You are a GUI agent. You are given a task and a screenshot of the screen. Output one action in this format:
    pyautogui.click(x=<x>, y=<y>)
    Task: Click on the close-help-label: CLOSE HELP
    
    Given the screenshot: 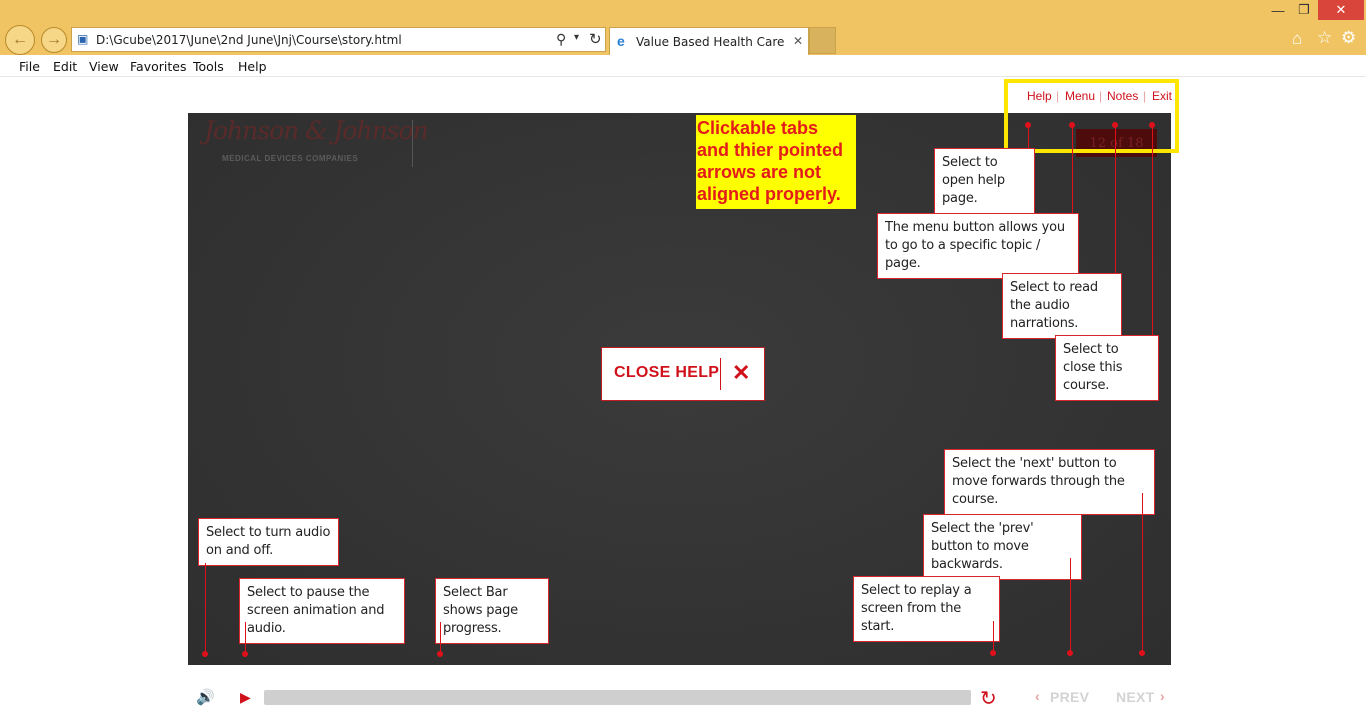 What is the action you would take?
    pyautogui.click(x=667, y=372)
    